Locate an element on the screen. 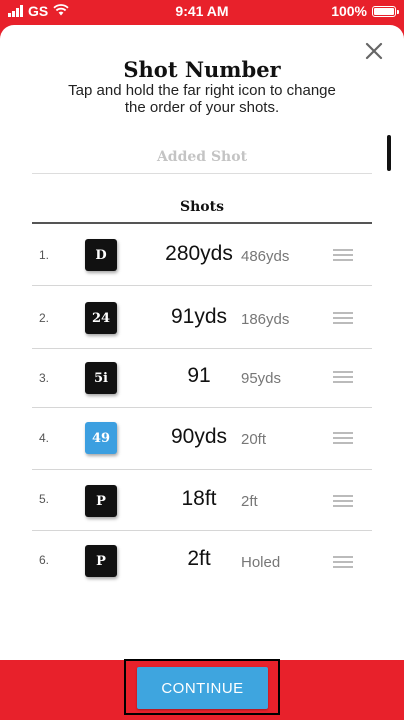 Image resolution: width=404 pixels, height=720 pixels. remaining-distance: 20ft is located at coordinates (254, 439).